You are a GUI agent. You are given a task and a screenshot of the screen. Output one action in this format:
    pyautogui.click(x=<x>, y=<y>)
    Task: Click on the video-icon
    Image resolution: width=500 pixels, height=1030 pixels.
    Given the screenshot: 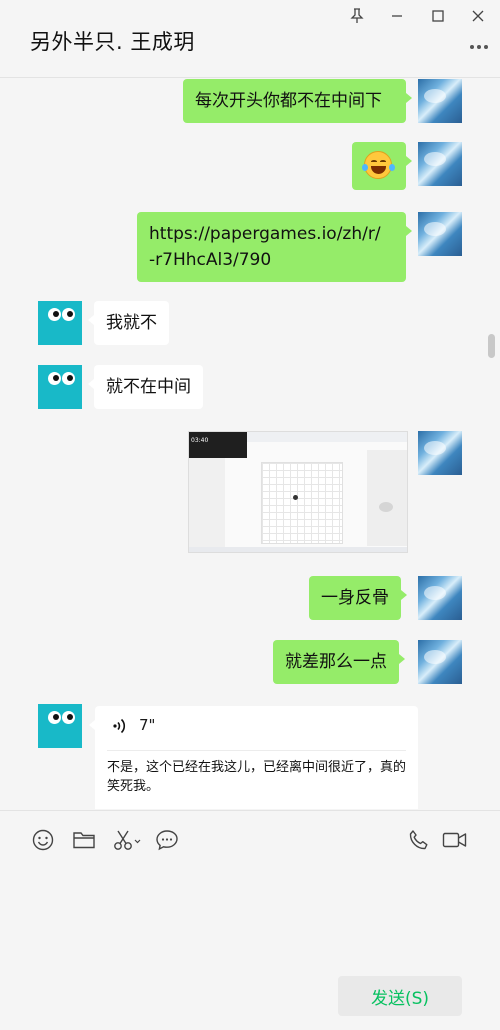 What is the action you would take?
    pyautogui.click(x=455, y=840)
    